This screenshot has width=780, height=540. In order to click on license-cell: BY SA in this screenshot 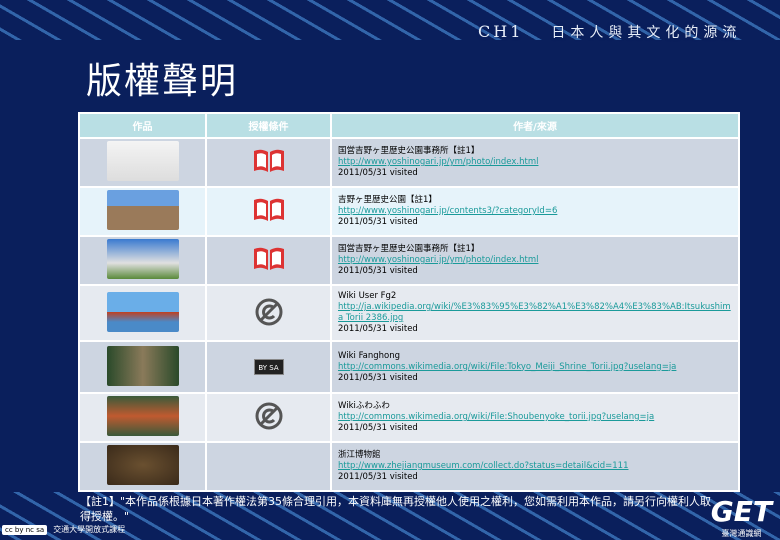, I will do `click(268, 367)`.